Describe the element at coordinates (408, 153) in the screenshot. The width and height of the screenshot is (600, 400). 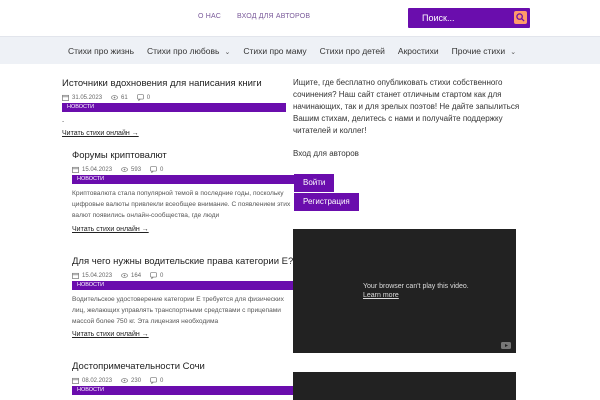
I see `author-login-heading: Вход для авторов` at that location.